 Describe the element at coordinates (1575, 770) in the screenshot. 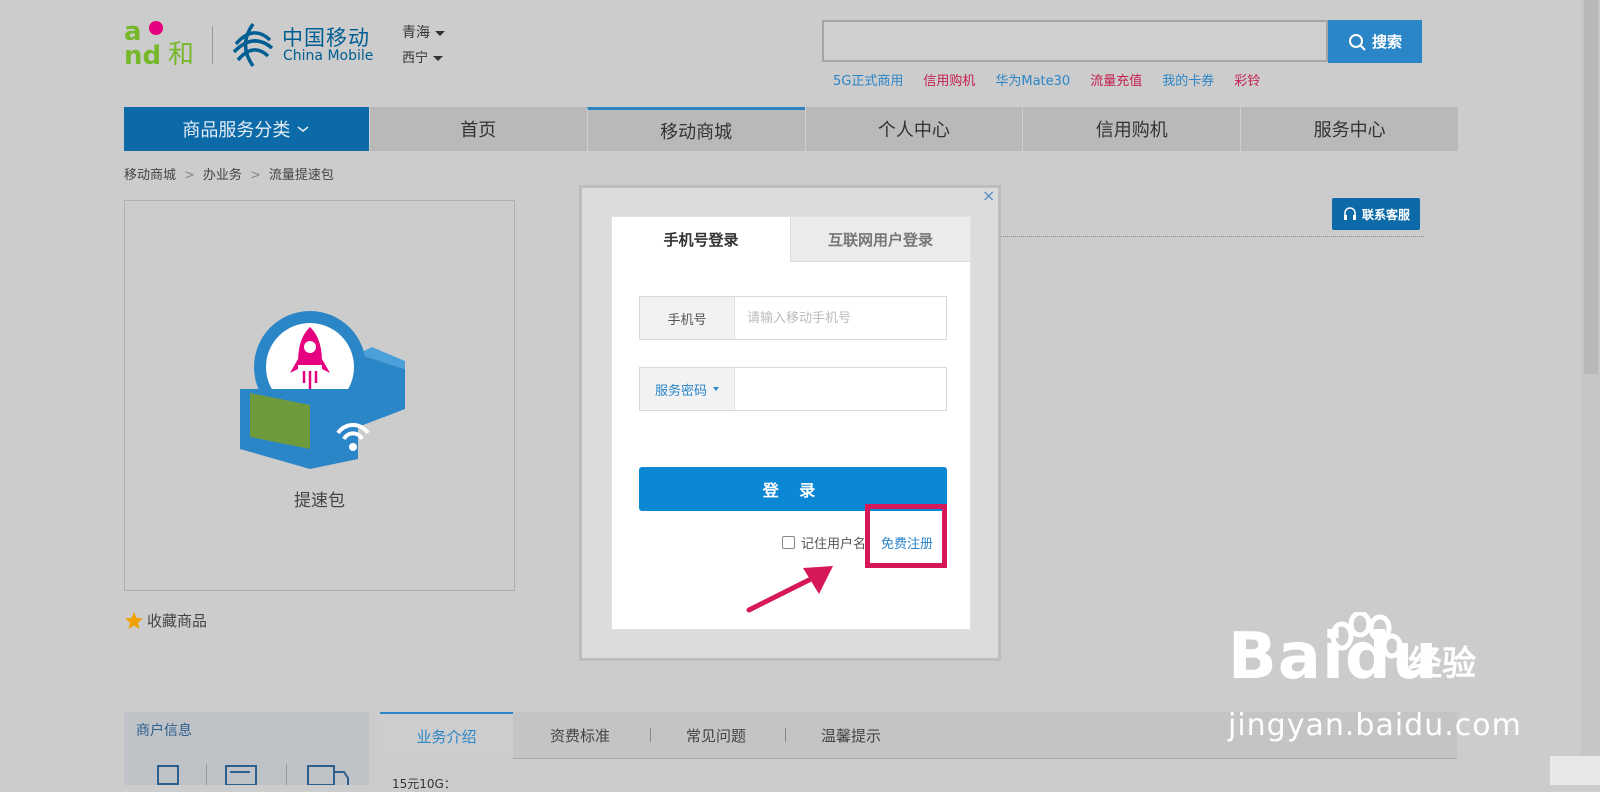

I see `corner-widget` at that location.